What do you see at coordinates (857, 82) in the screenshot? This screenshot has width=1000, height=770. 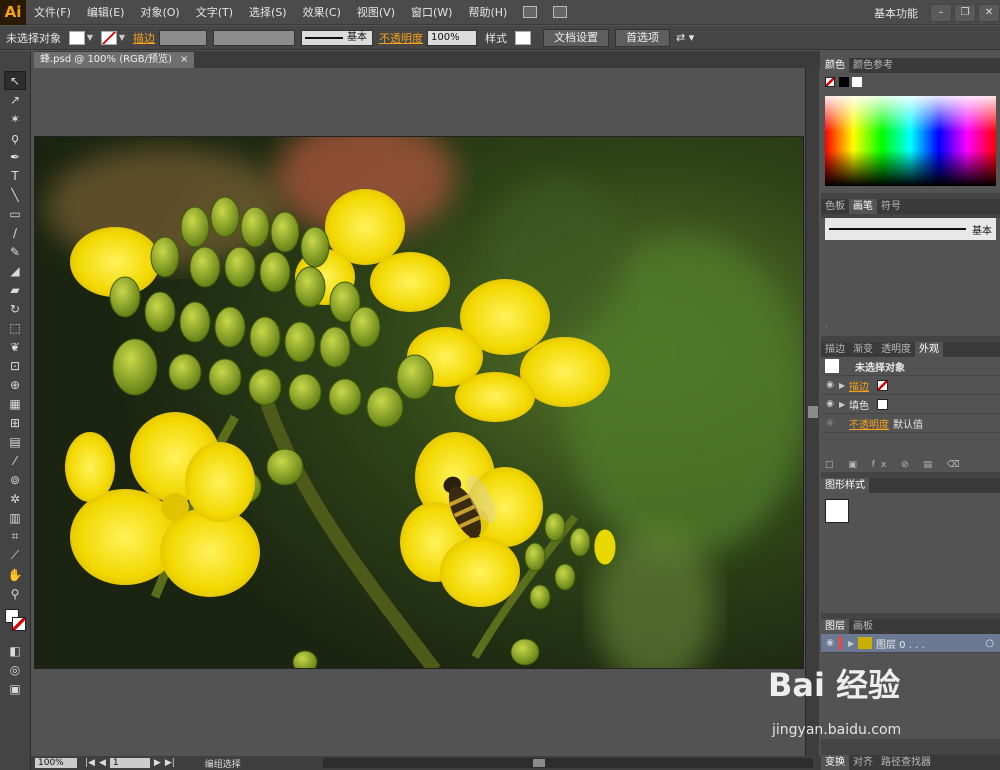 I see `white-swatch` at bounding box center [857, 82].